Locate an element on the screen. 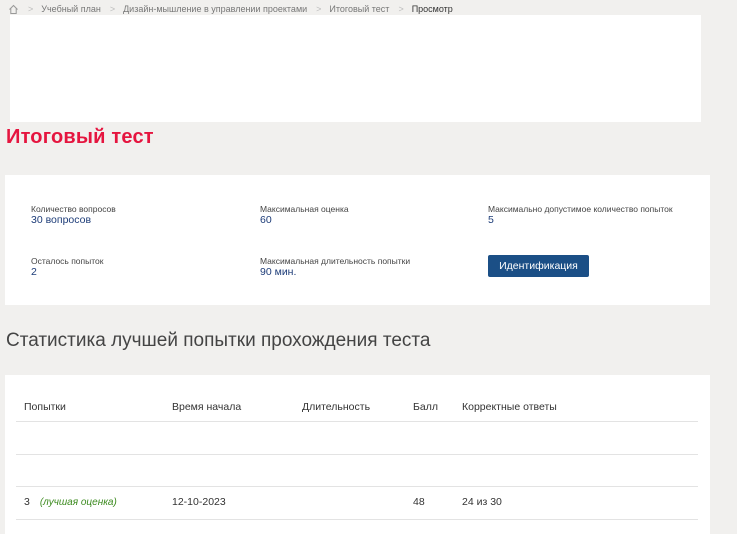 This screenshot has width=737, height=534. table-row-attempt: 3 (лучшая оценка) is located at coordinates (70, 502).